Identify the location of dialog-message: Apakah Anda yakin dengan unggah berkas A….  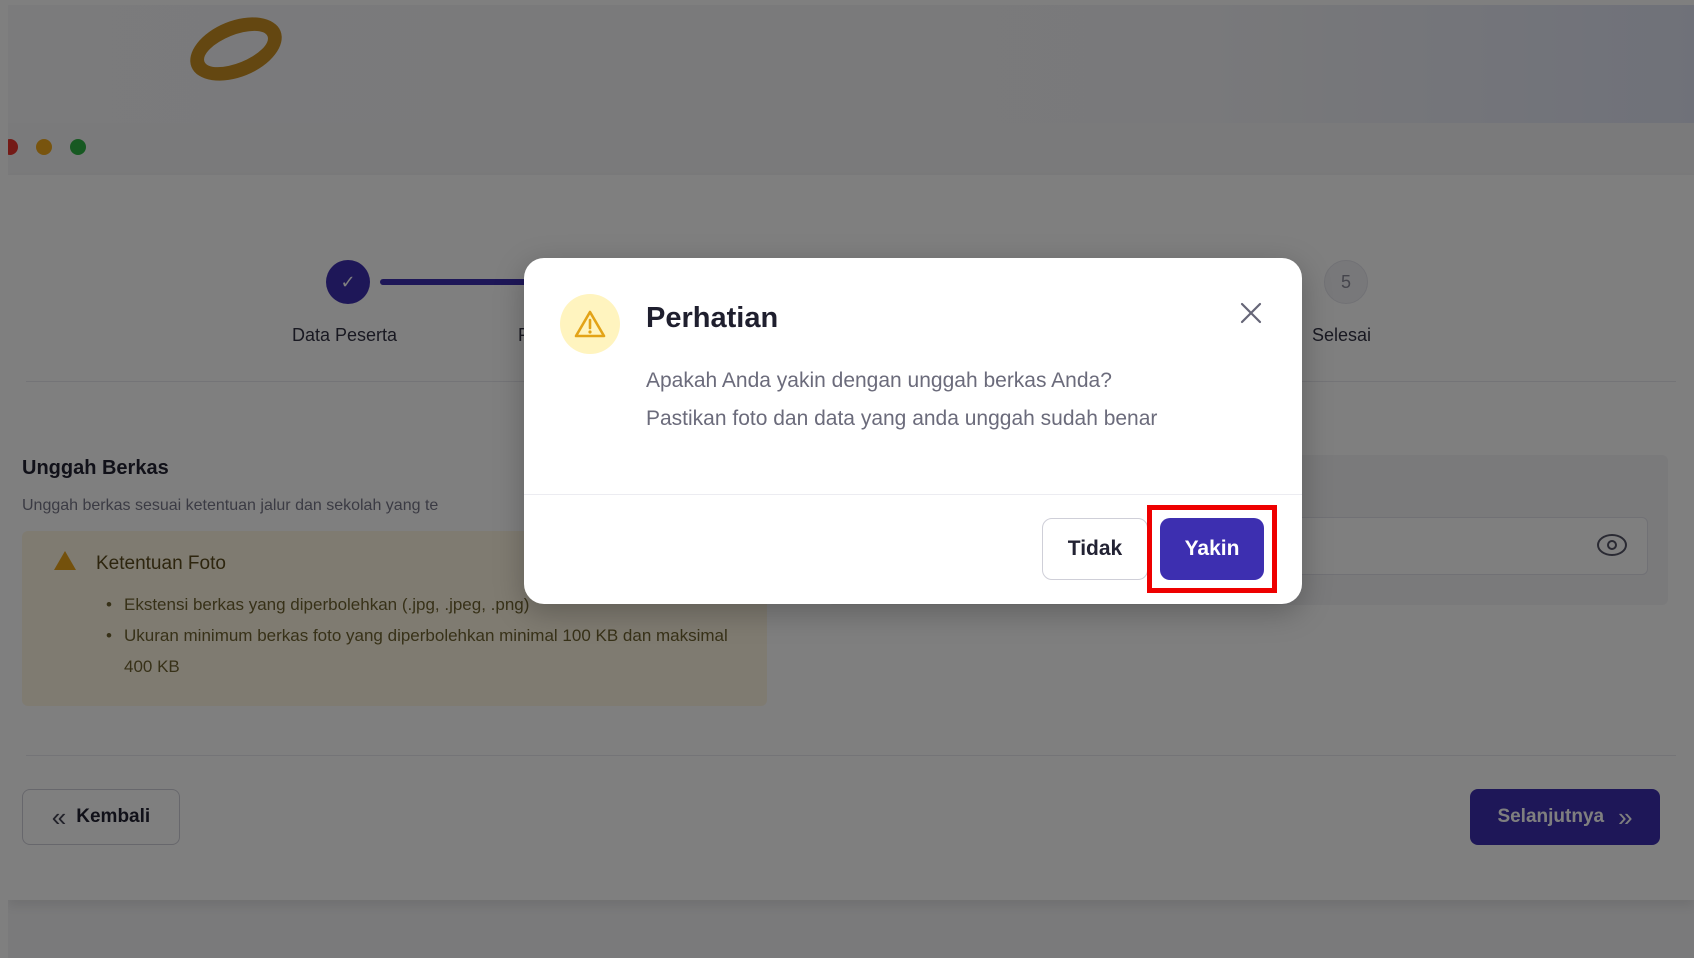
(956, 400).